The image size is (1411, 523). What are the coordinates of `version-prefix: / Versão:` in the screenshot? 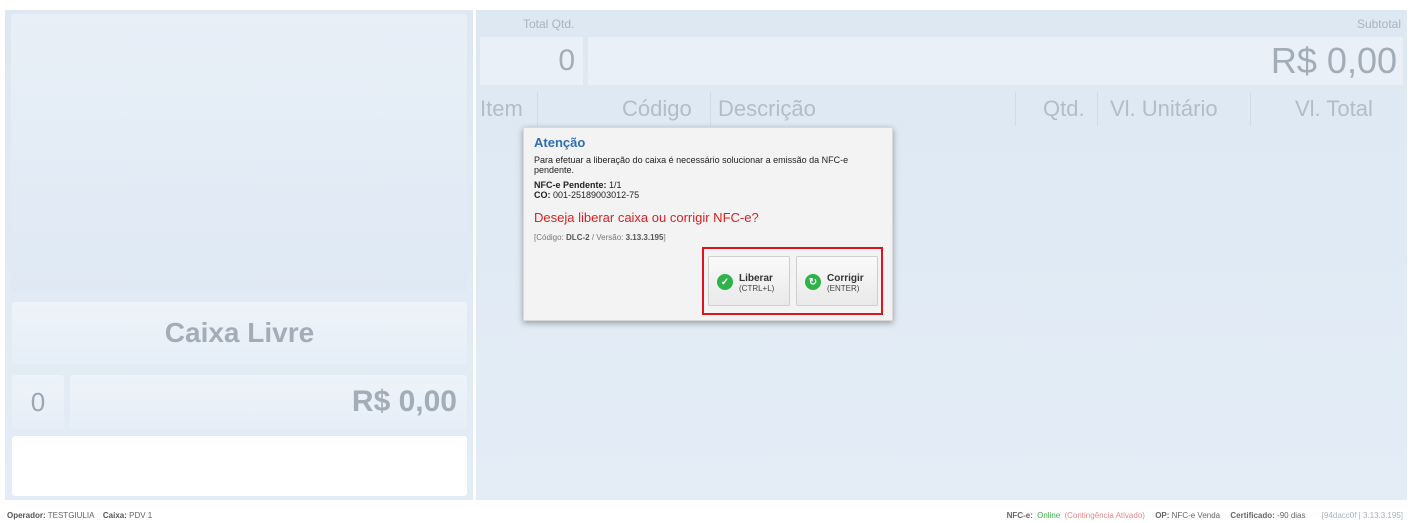 It's located at (607, 237).